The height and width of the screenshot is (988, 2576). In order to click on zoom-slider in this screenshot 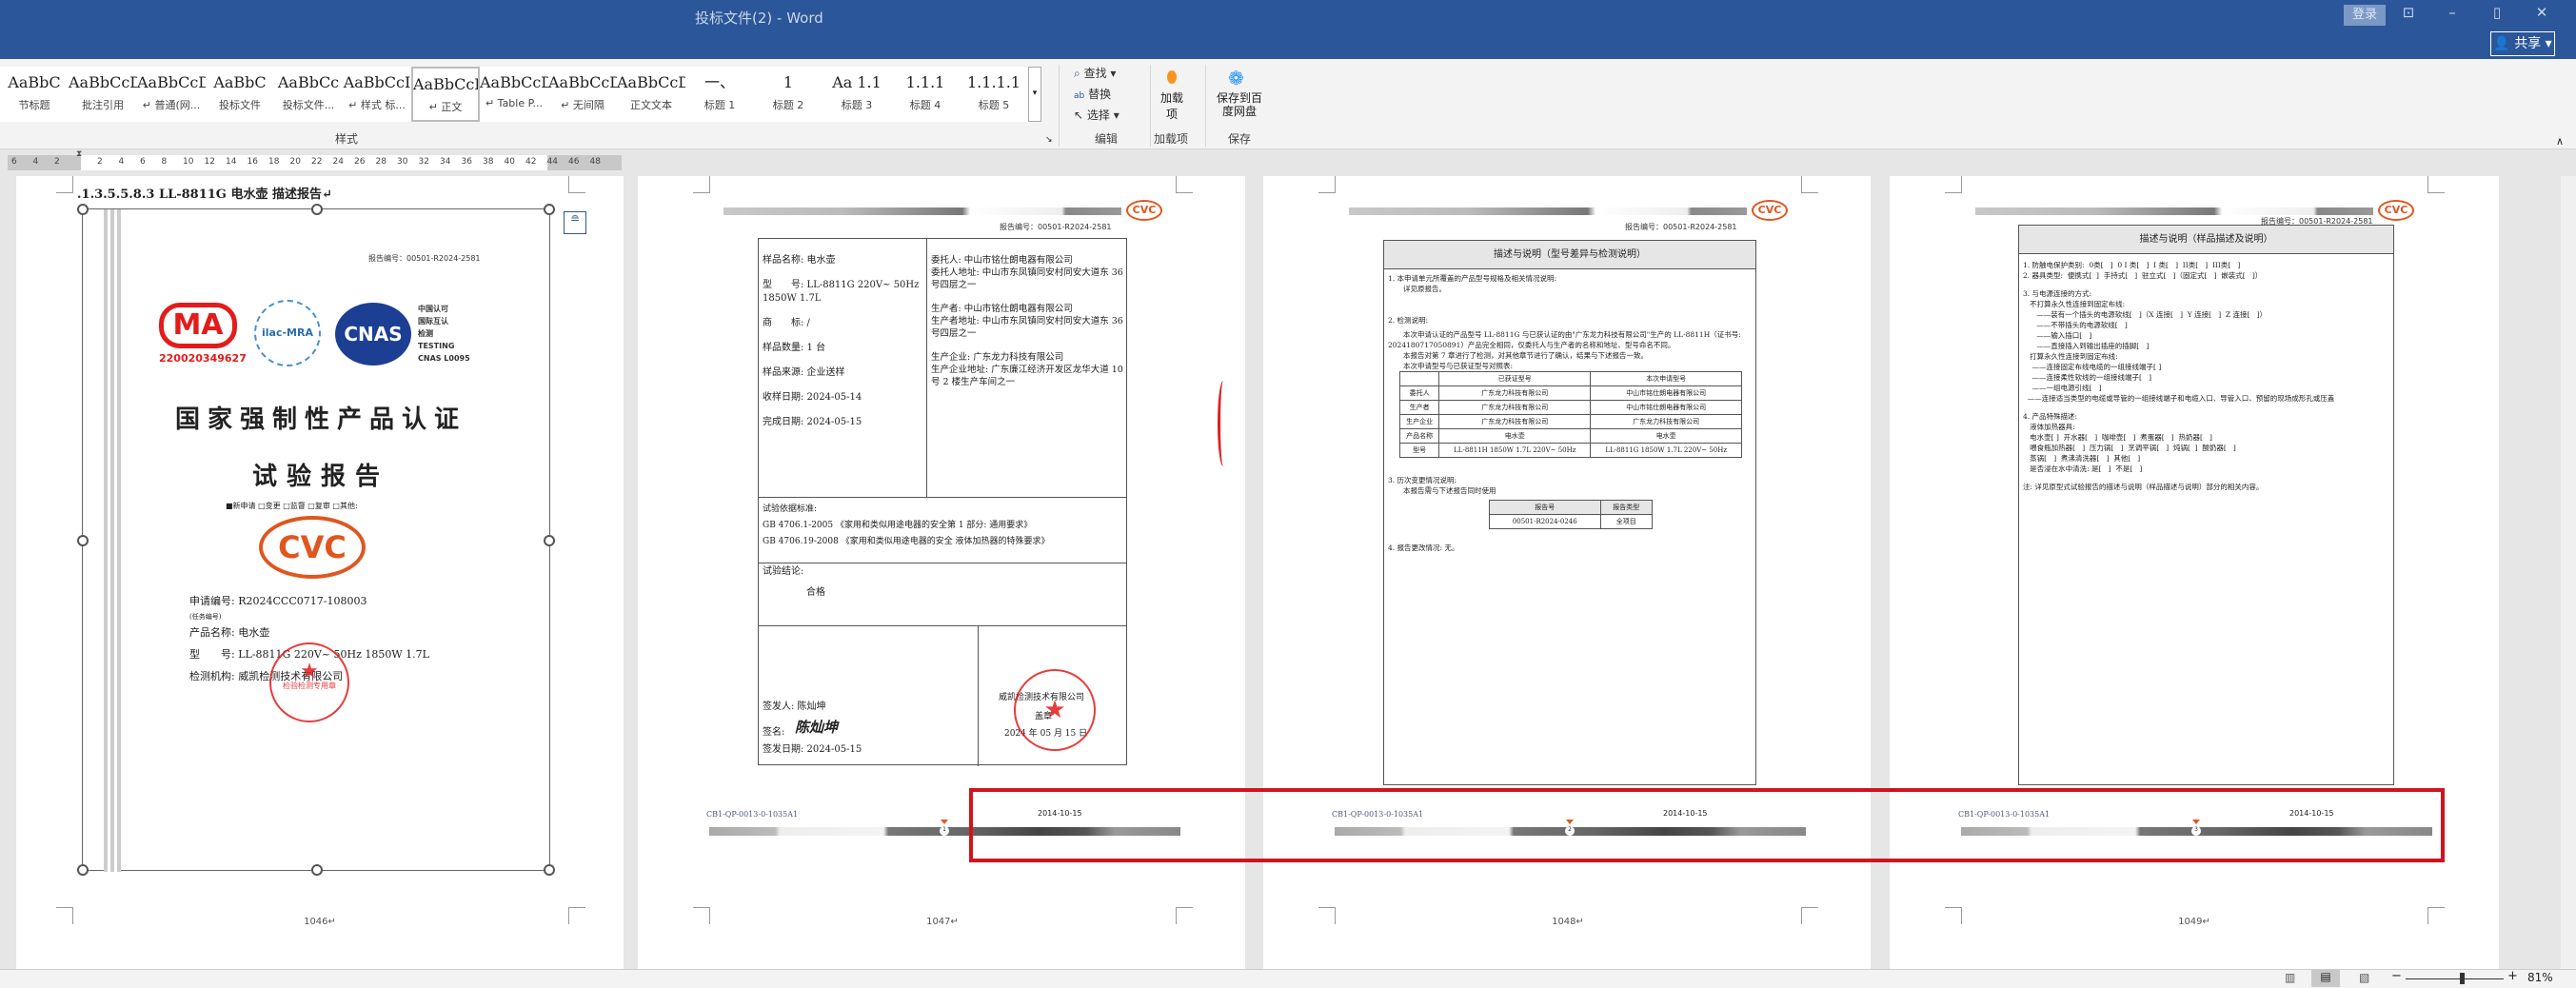, I will do `click(2455, 979)`.